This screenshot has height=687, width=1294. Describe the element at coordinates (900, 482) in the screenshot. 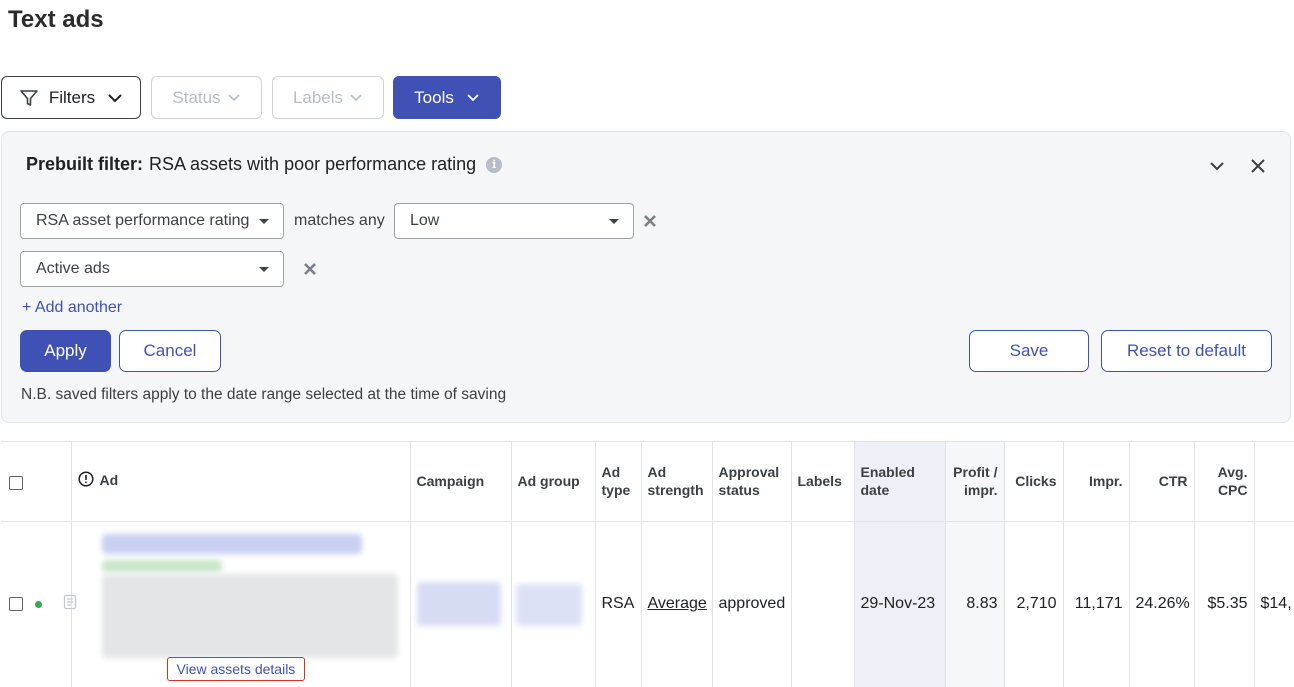

I see `column-enabled-date: Enabled date` at that location.